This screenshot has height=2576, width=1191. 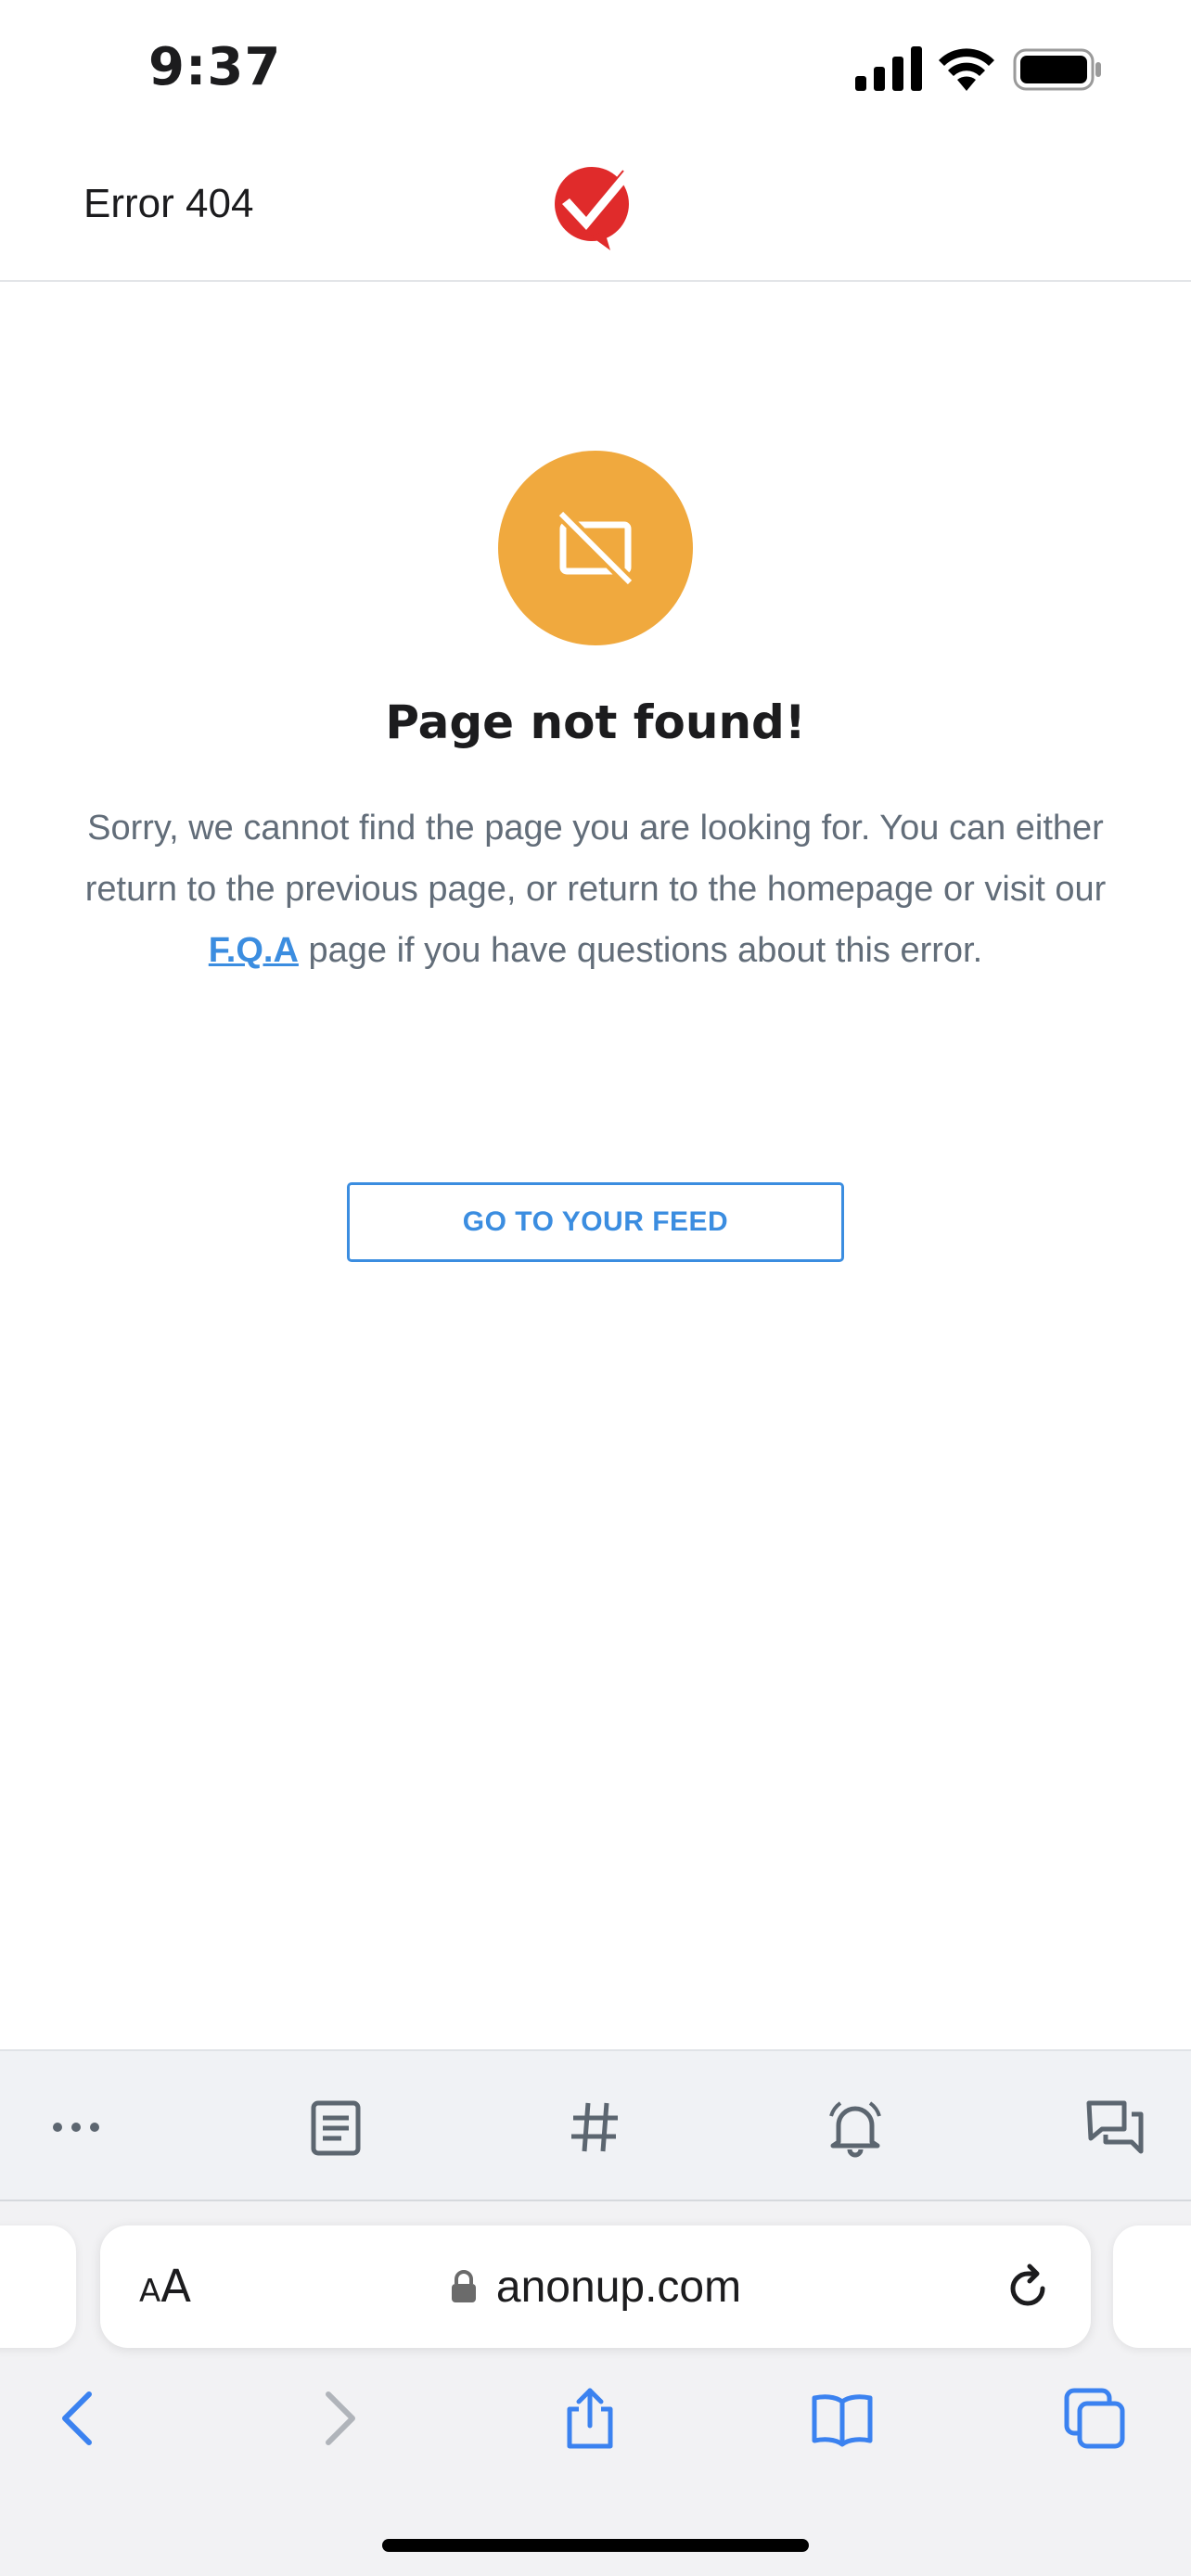 I want to click on share-button, so click(x=590, y=2418).